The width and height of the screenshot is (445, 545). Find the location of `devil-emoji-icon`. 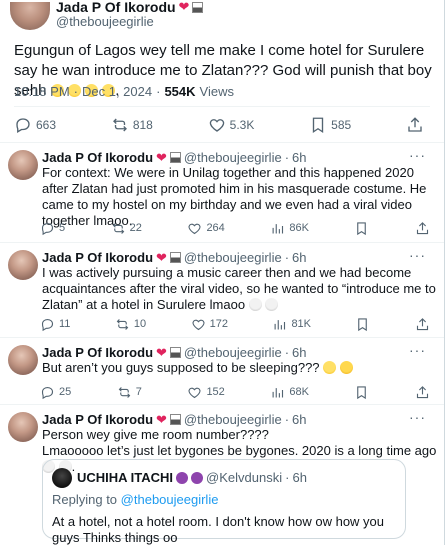

devil-emoji-icon is located at coordinates (182, 477).